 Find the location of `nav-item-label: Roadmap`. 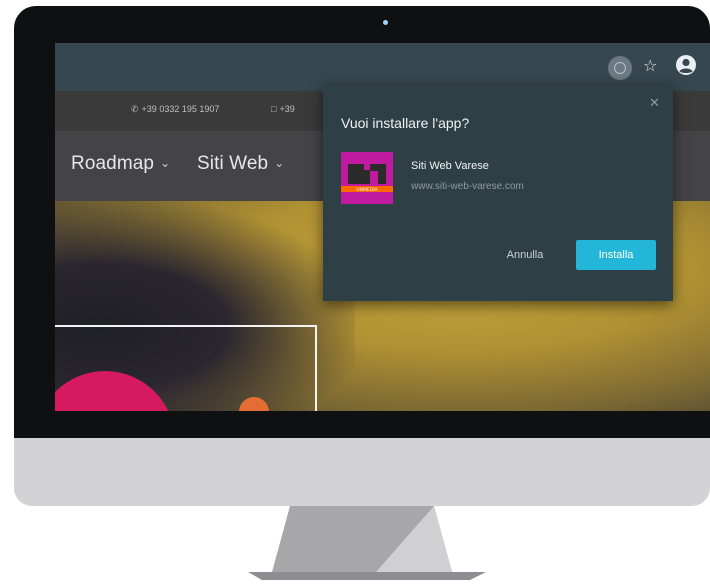

nav-item-label: Roadmap is located at coordinates (113, 163).